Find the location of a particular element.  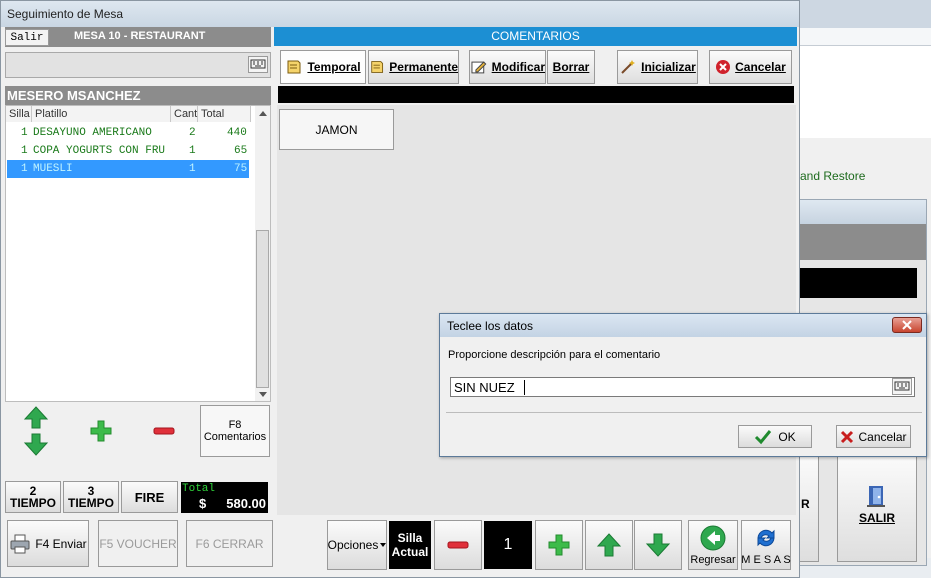

comment-item: JAMON is located at coordinates (336, 129).